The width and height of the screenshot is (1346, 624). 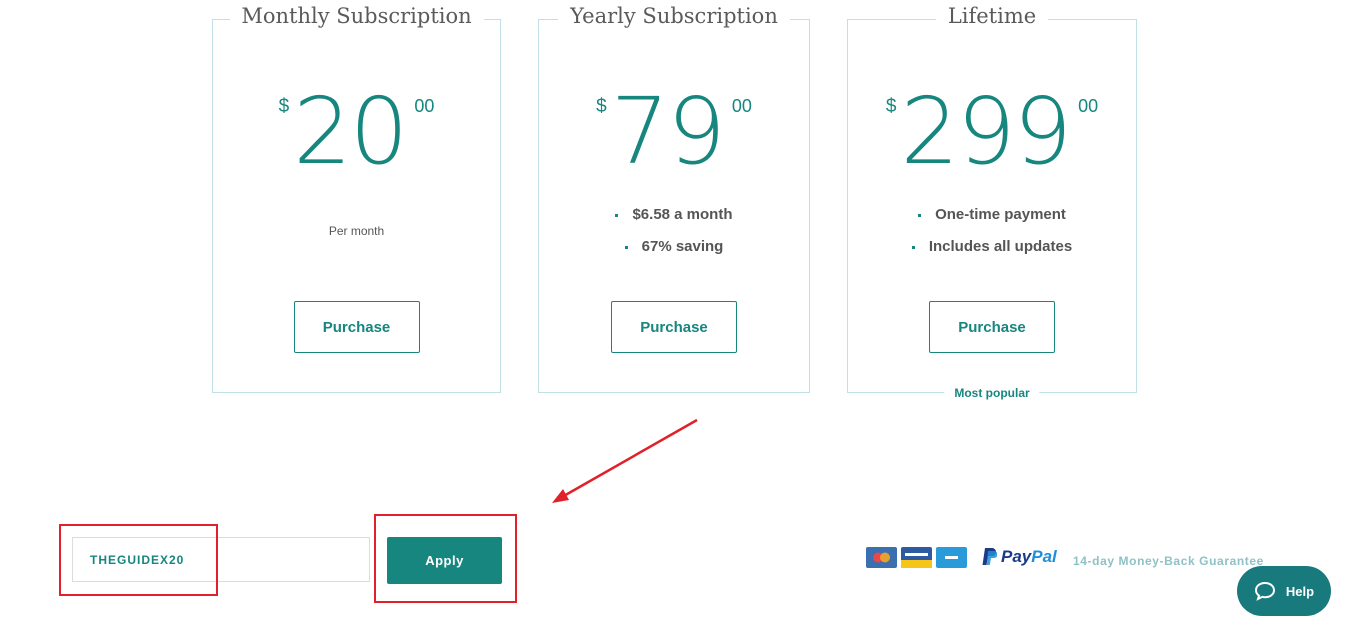 I want to click on price-amount: 299, so click(x=986, y=131).